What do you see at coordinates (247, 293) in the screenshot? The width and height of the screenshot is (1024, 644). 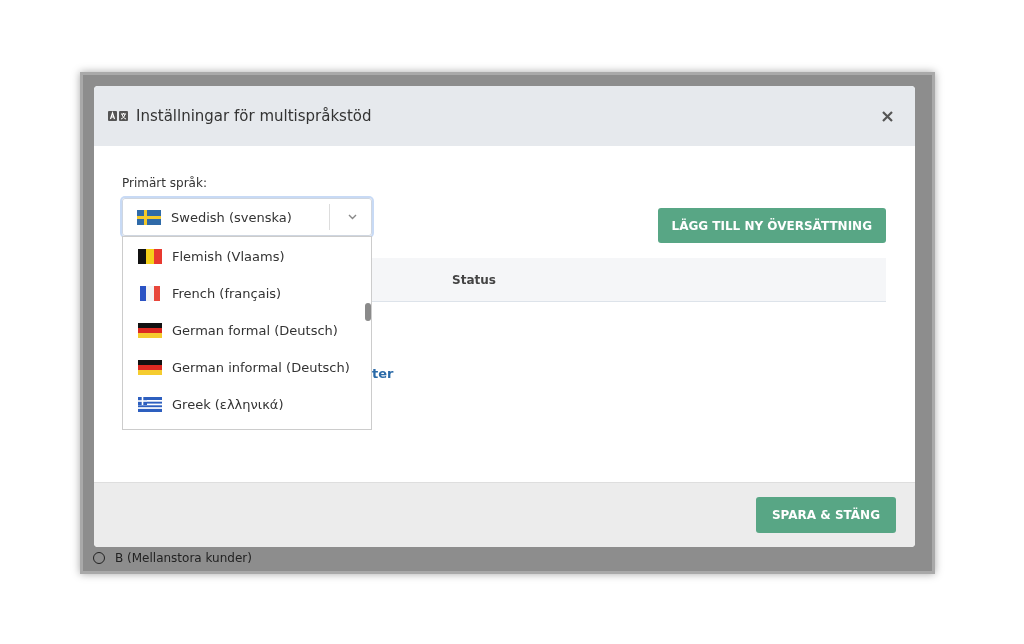 I see `language-option: French (français)` at bounding box center [247, 293].